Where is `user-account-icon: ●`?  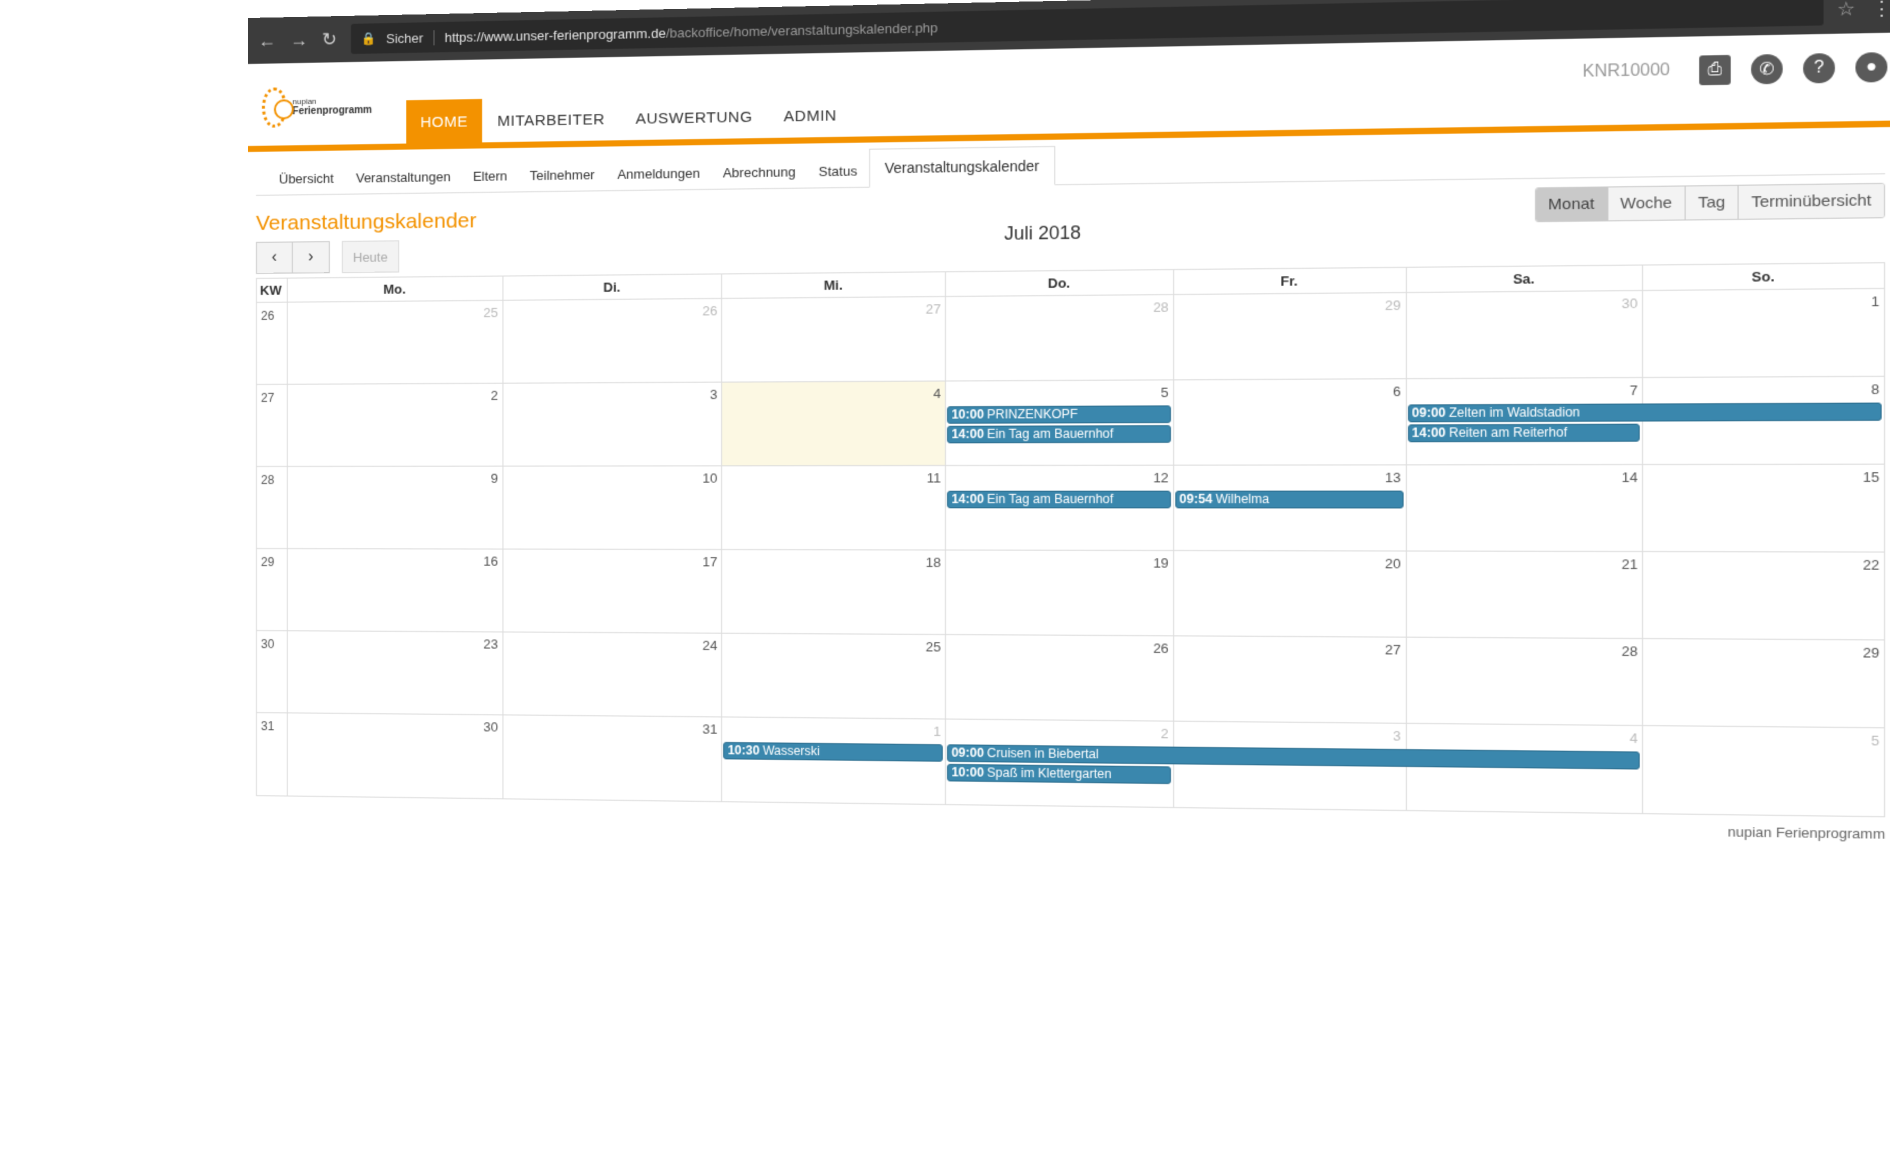
user-account-icon: ● is located at coordinates (1871, 67).